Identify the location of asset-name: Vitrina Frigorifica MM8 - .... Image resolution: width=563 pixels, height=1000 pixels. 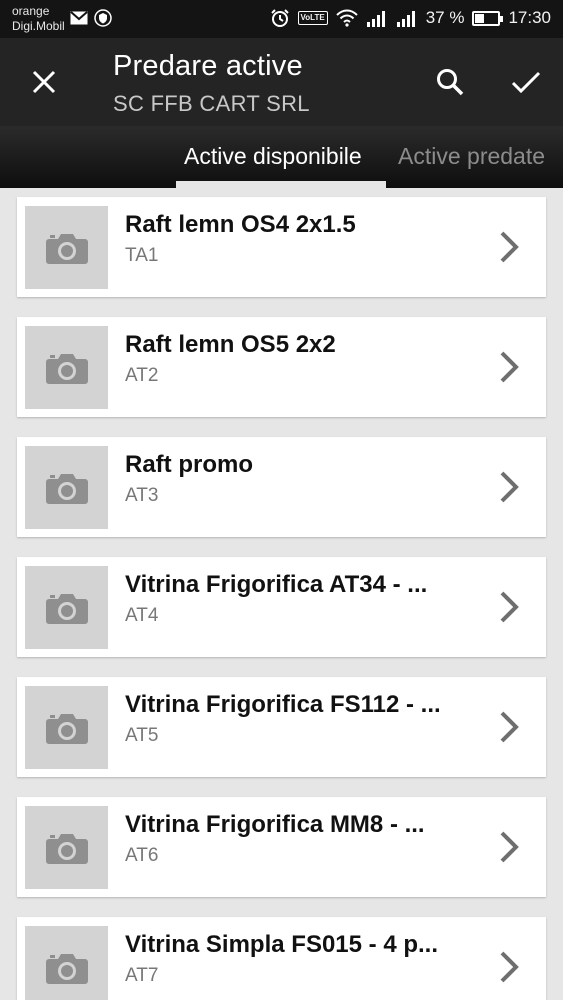
(275, 824).